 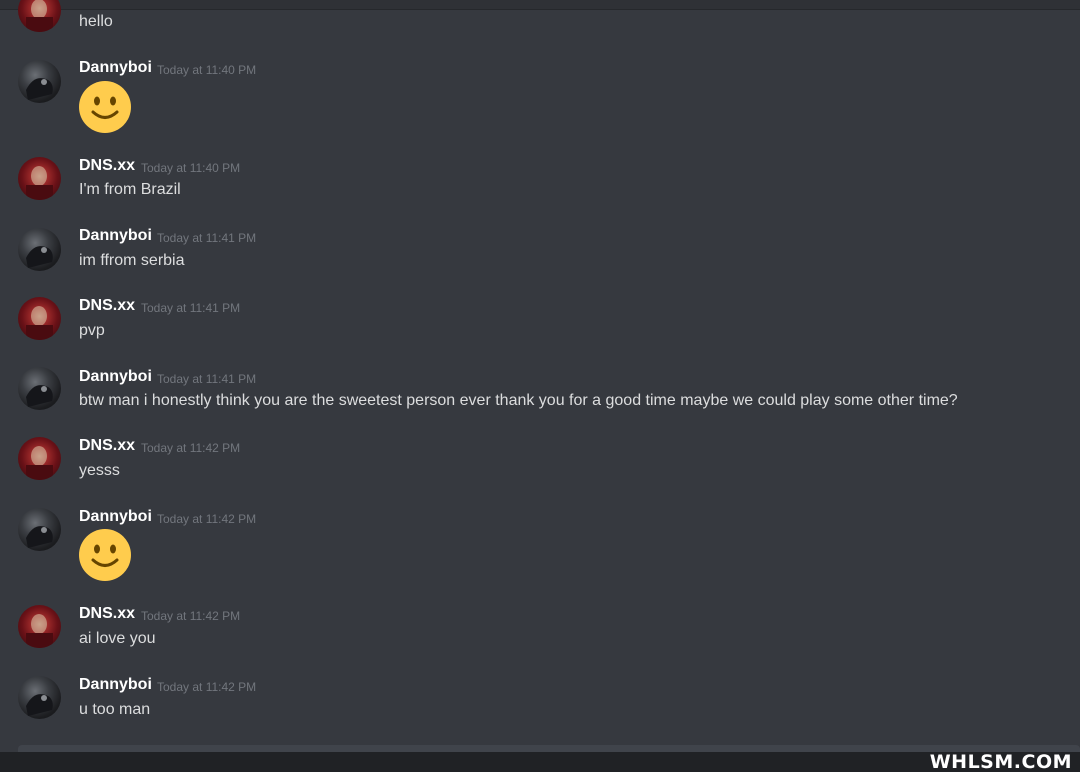 What do you see at coordinates (92, 330) in the screenshot?
I see `message-text: pvp` at bounding box center [92, 330].